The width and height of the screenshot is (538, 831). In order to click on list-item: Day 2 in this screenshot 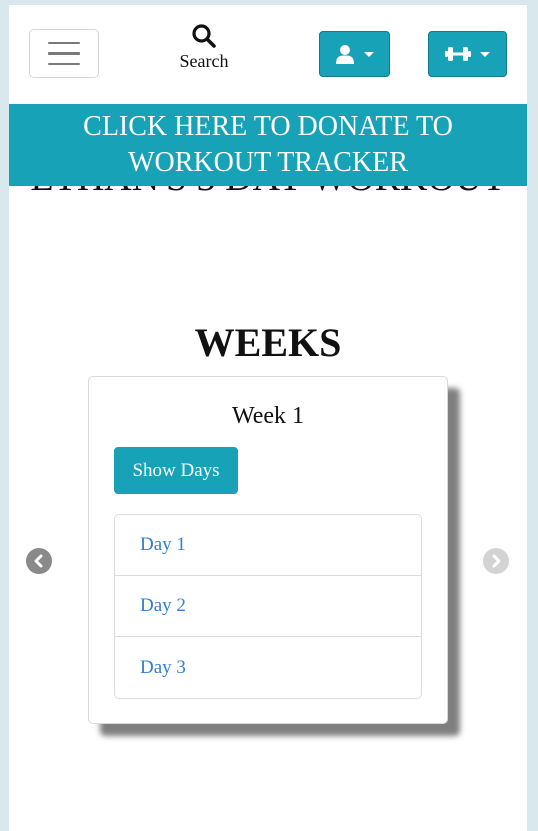, I will do `click(268, 606)`.